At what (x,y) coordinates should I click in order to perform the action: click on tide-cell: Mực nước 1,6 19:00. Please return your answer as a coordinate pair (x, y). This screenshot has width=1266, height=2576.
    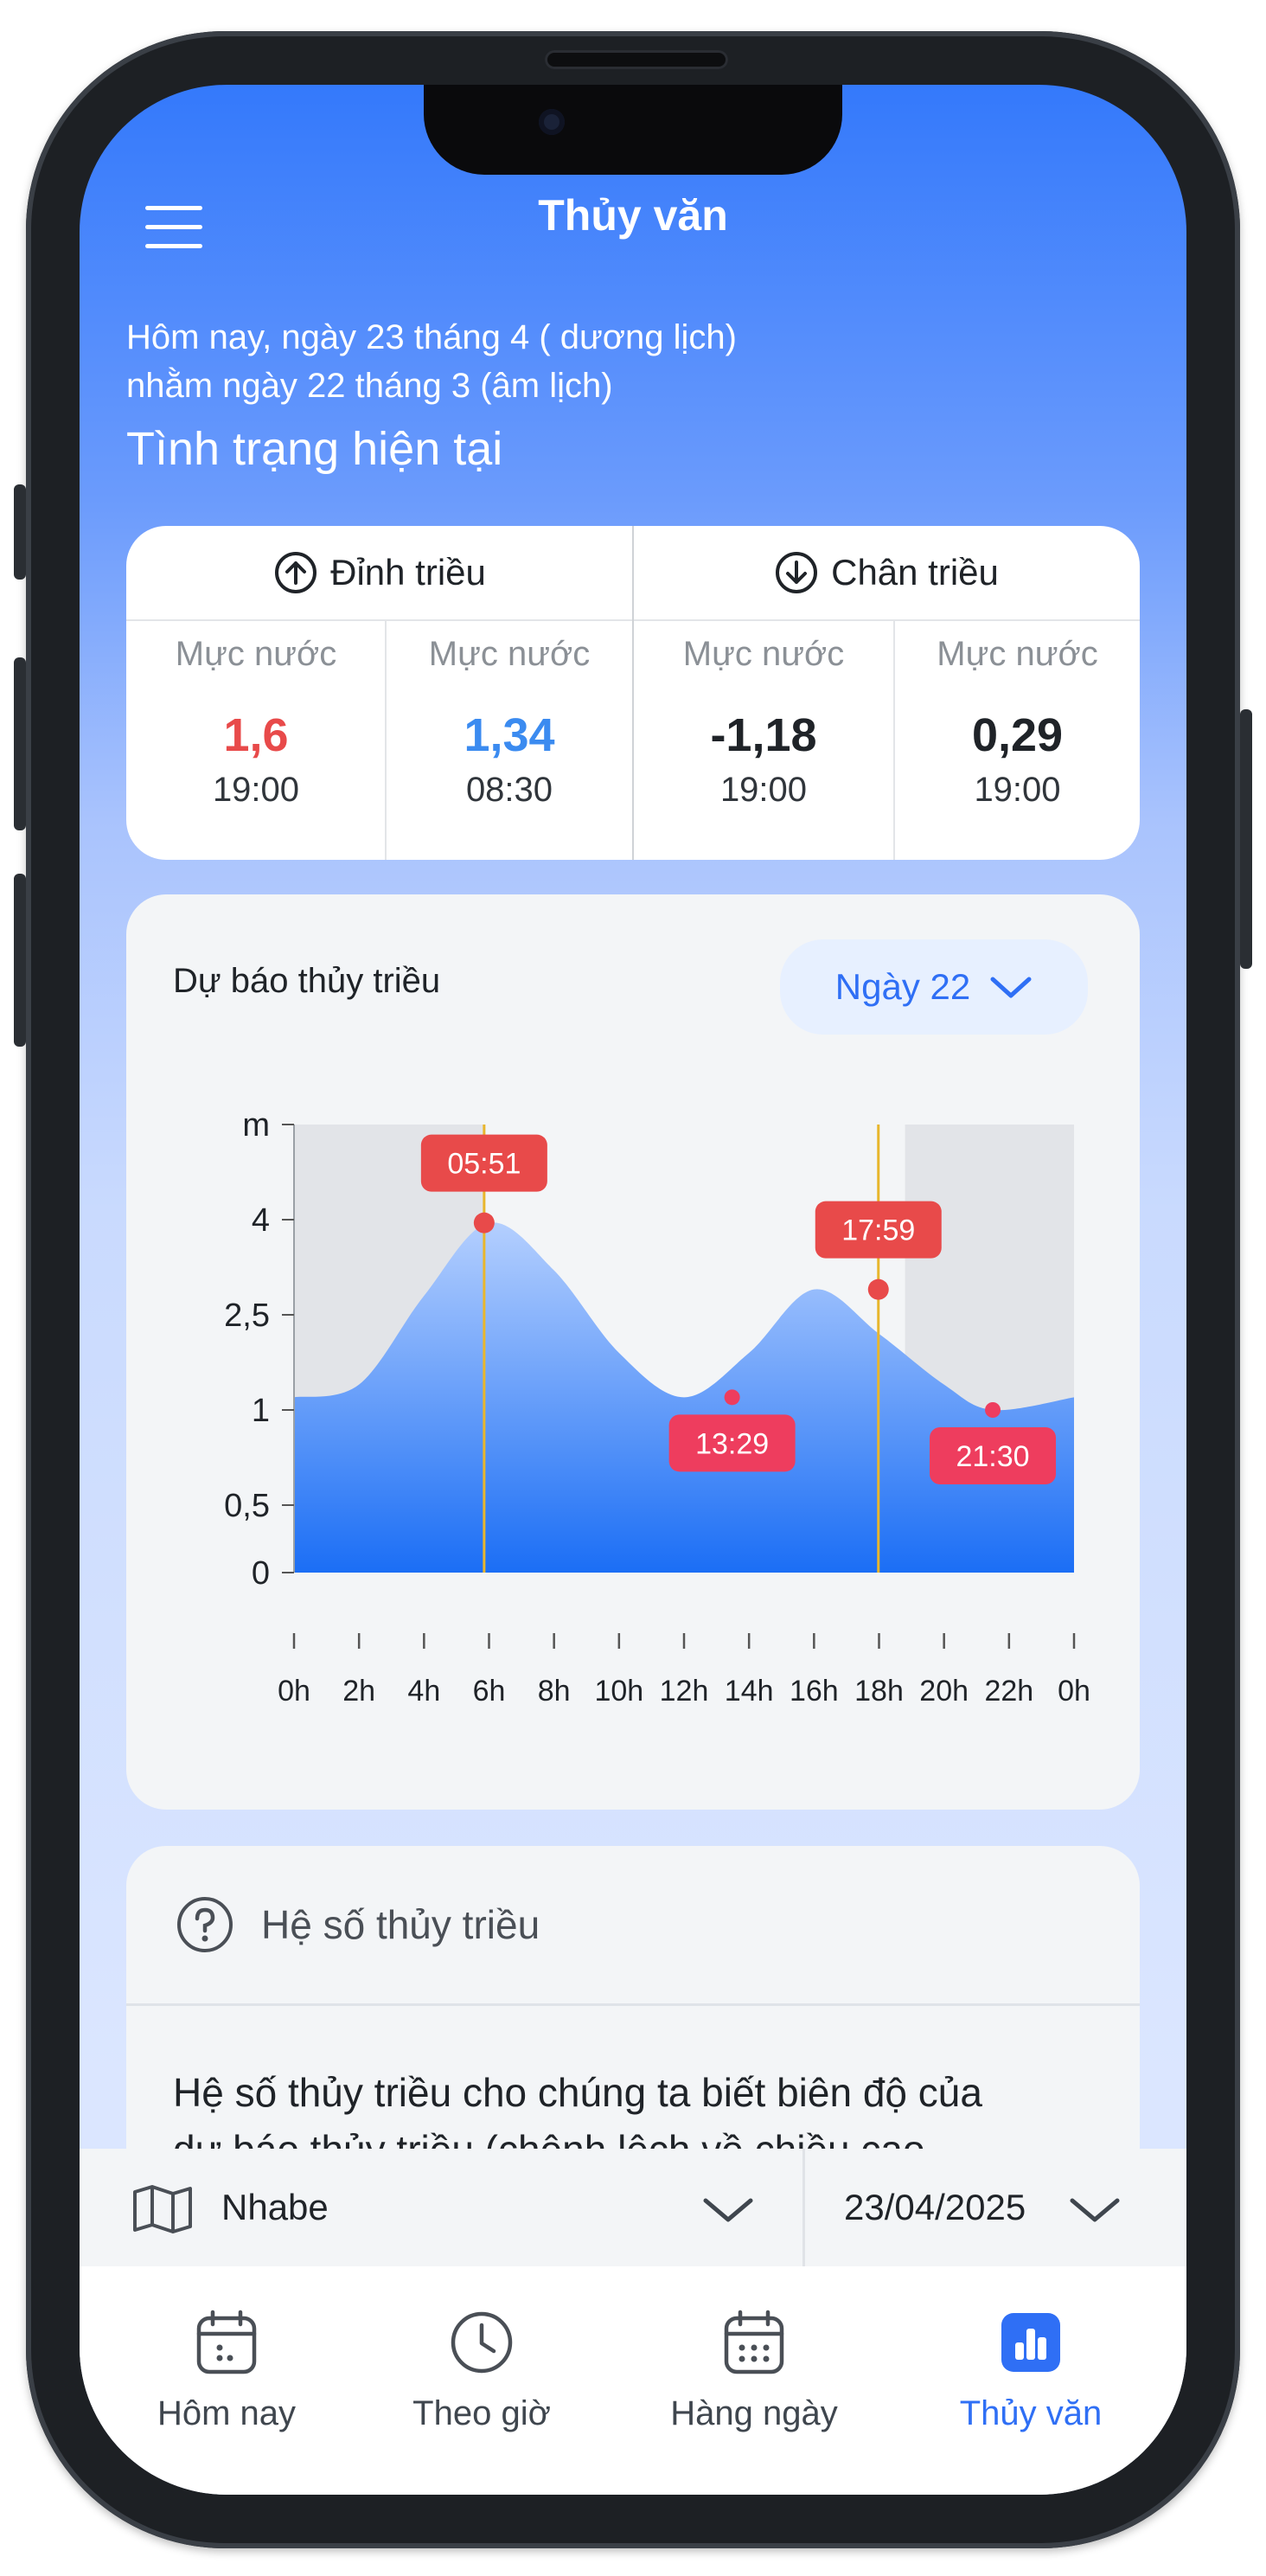
    Looking at the image, I should click on (256, 740).